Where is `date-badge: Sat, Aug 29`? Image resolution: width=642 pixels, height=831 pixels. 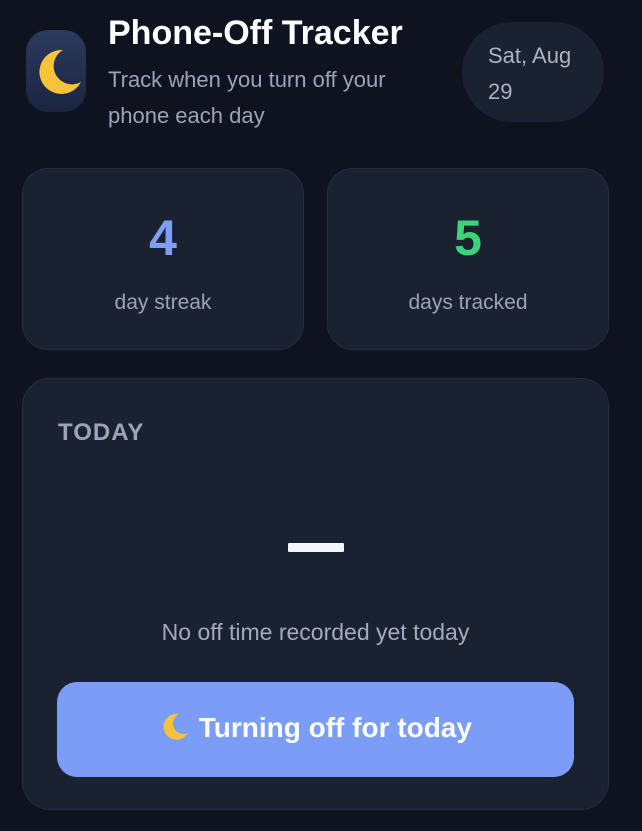
date-badge: Sat, Aug 29 is located at coordinates (533, 72).